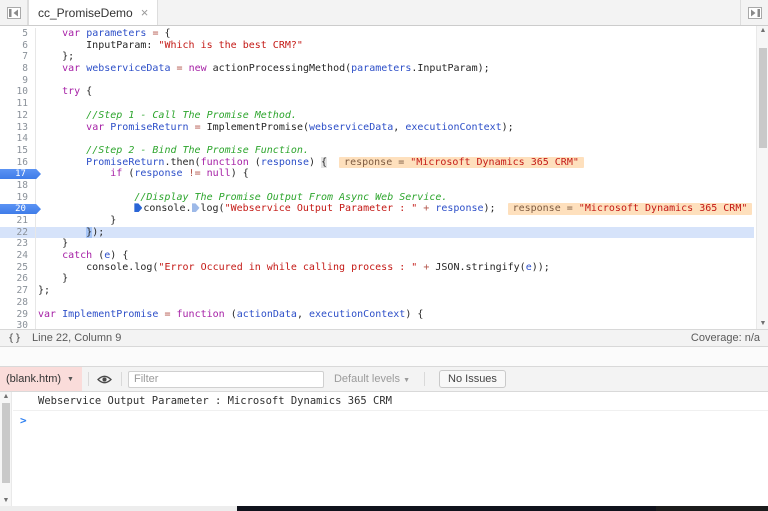  Describe the element at coordinates (18, 197) in the screenshot. I see `line-number: 19` at that location.